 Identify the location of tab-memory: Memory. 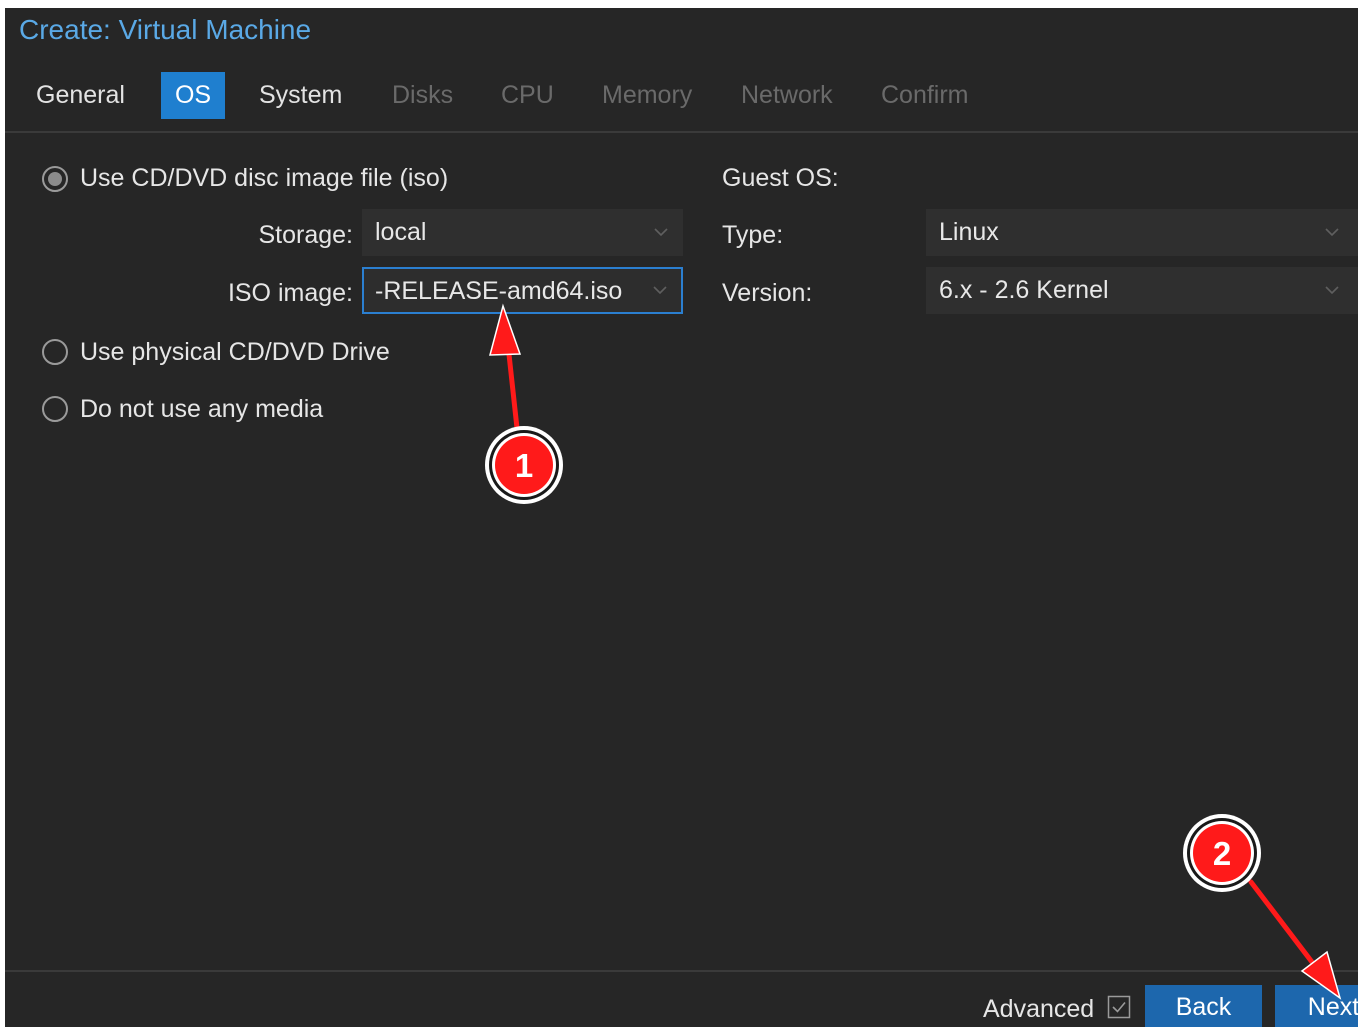
(647, 95).